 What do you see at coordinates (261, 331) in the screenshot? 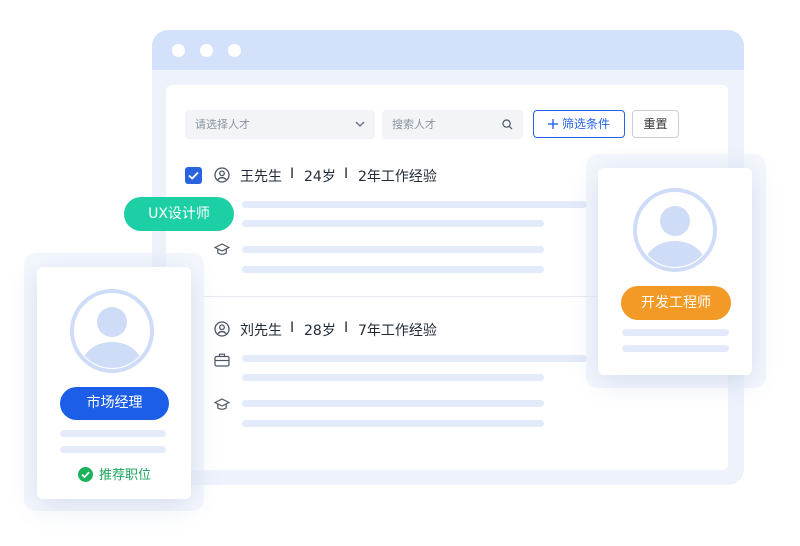
I see `candidate-name: 刘先生` at bounding box center [261, 331].